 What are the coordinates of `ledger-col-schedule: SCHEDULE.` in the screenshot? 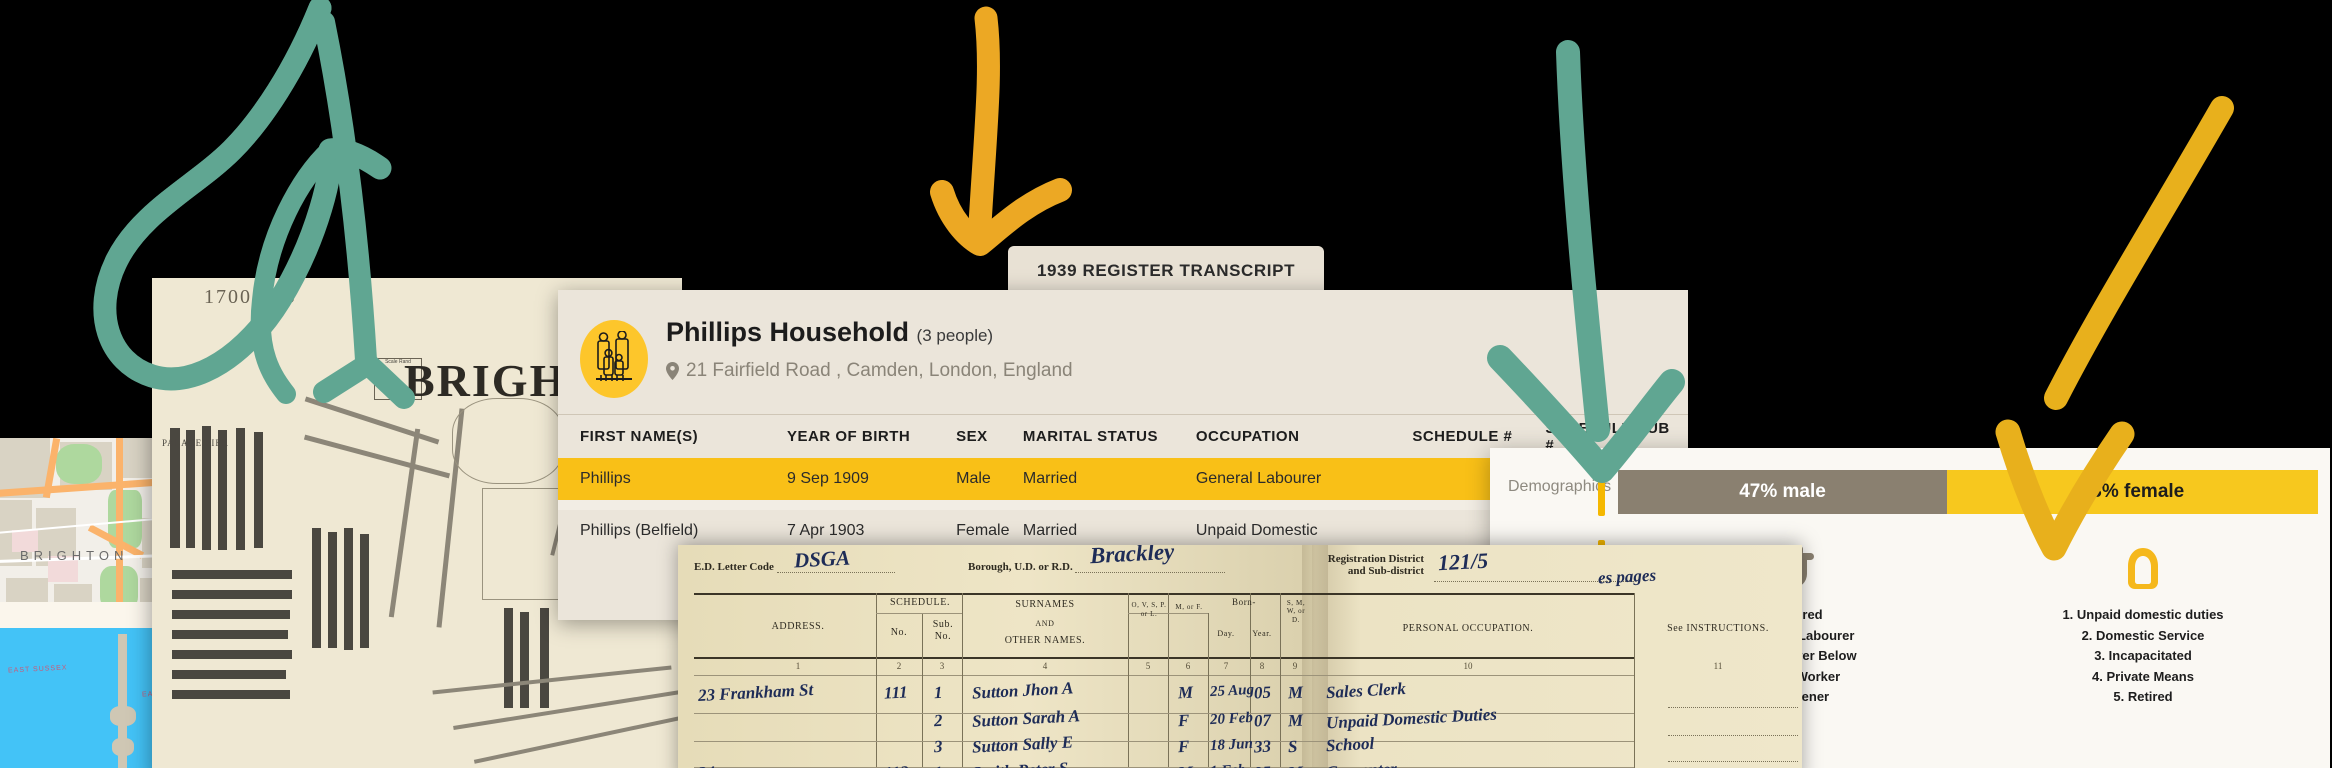 It's located at (920, 602).